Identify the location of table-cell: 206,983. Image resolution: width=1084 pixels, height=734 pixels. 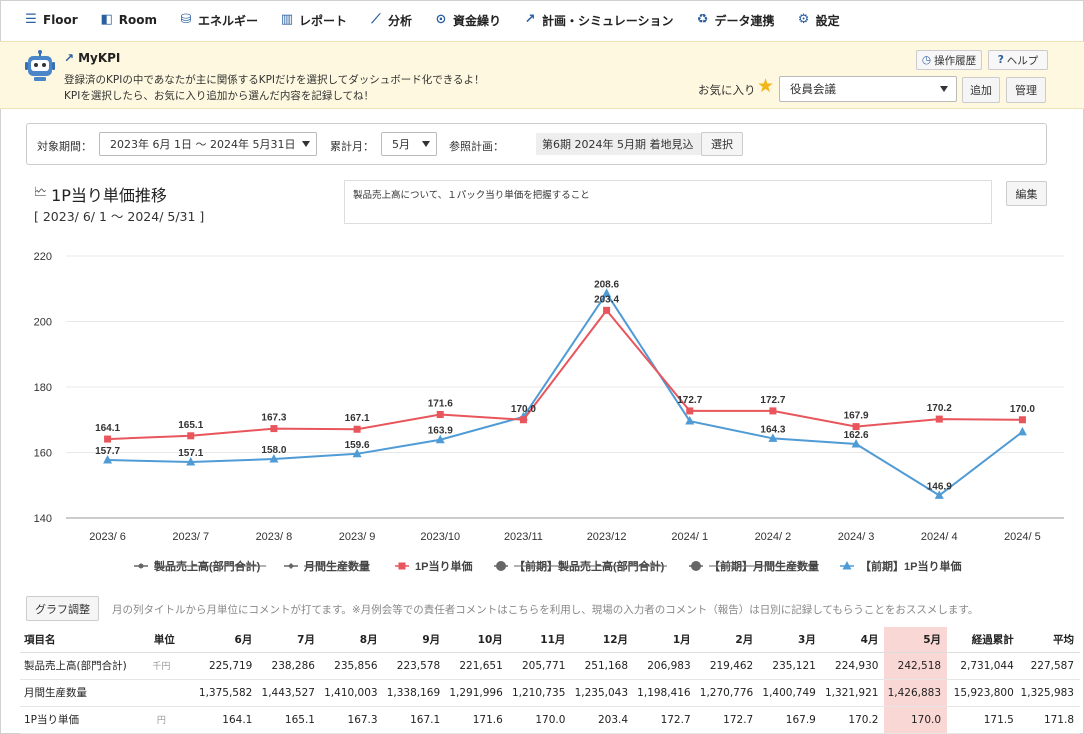
(665, 666).